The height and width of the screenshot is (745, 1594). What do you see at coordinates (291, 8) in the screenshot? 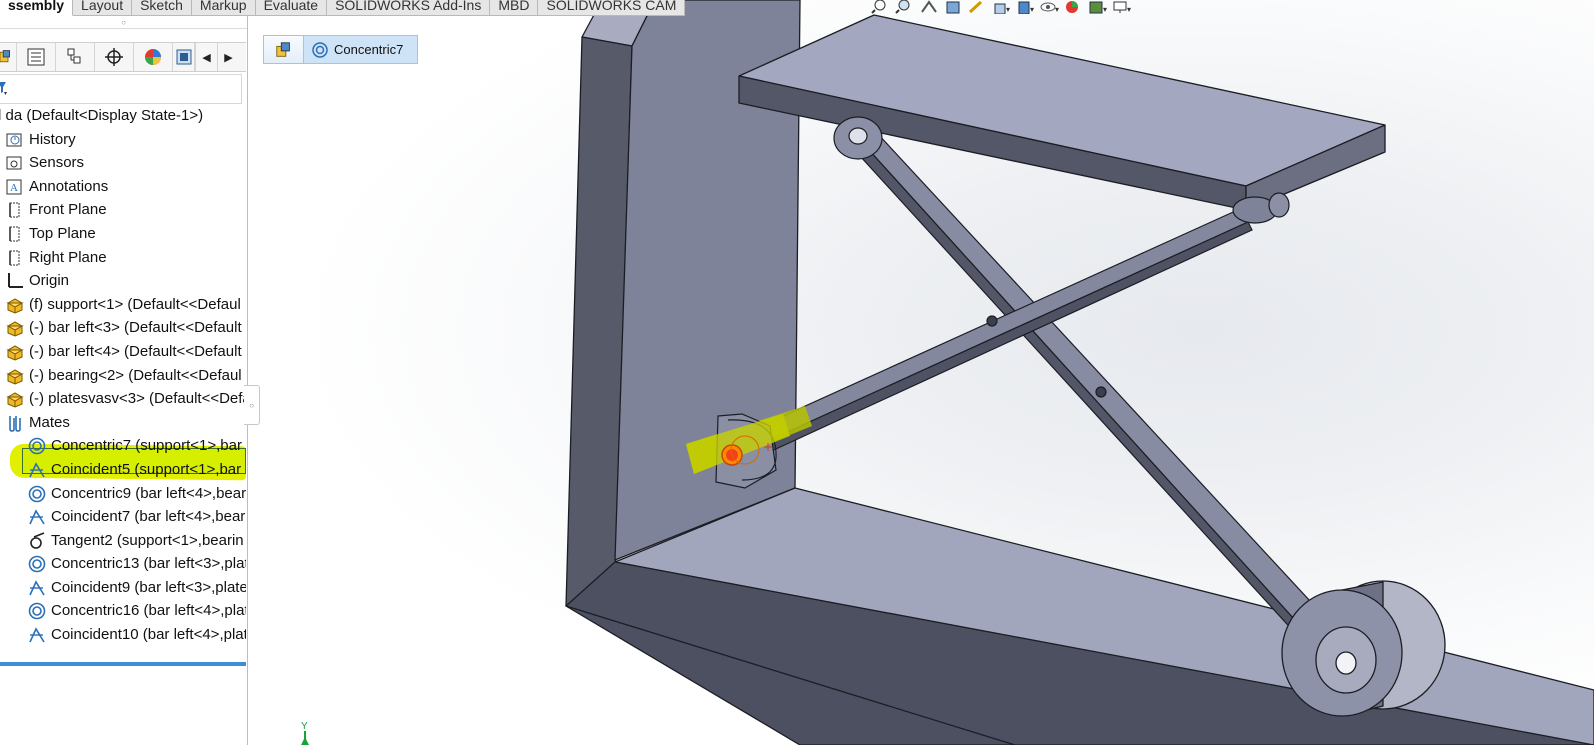
I see `ribbon-tab: Evaluate` at bounding box center [291, 8].